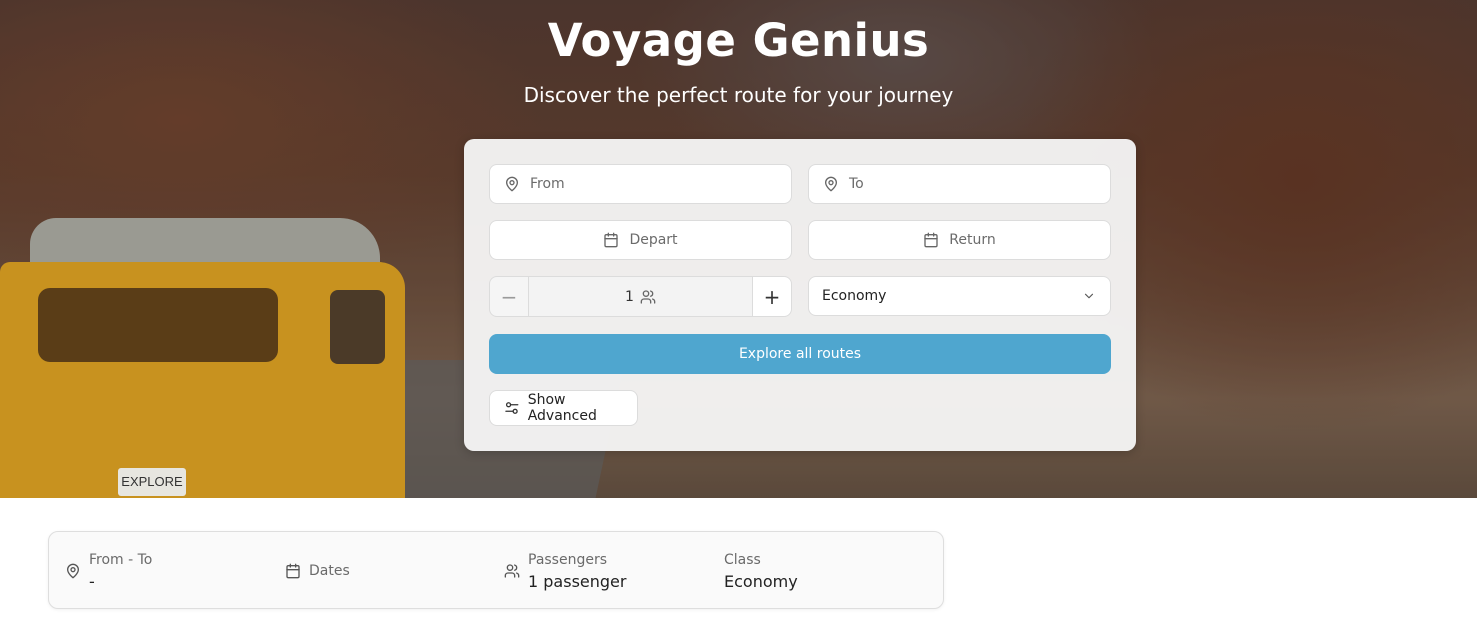 The image size is (1477, 633). Describe the element at coordinates (772, 296) in the screenshot. I see `increment-passengers-button: +` at that location.